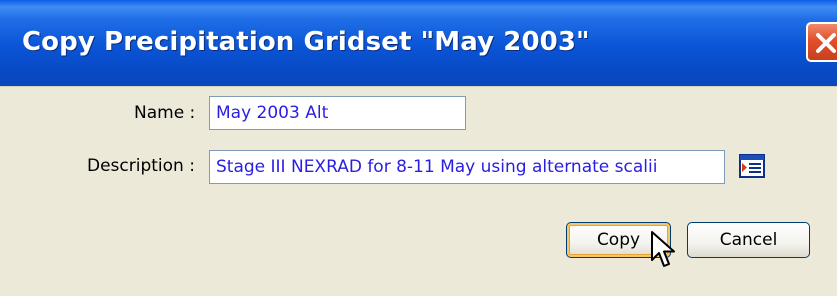 This screenshot has width=837, height=296. I want to click on mouse-pointer-icon, so click(663, 249).